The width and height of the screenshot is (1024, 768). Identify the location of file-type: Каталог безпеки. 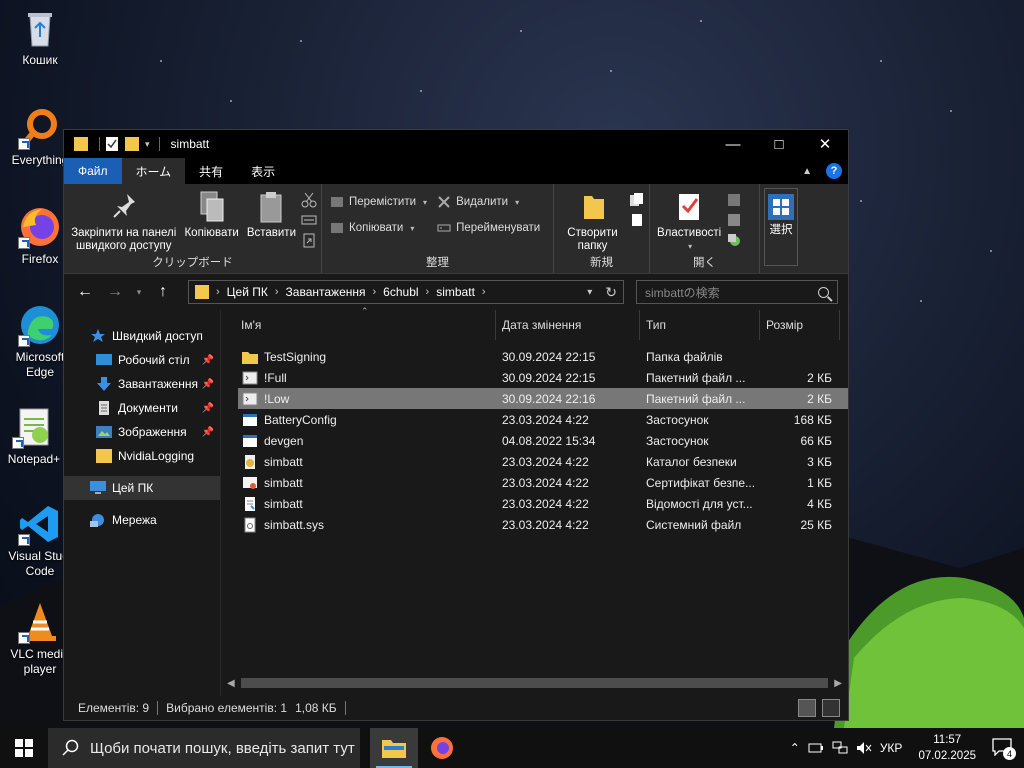
(691, 461).